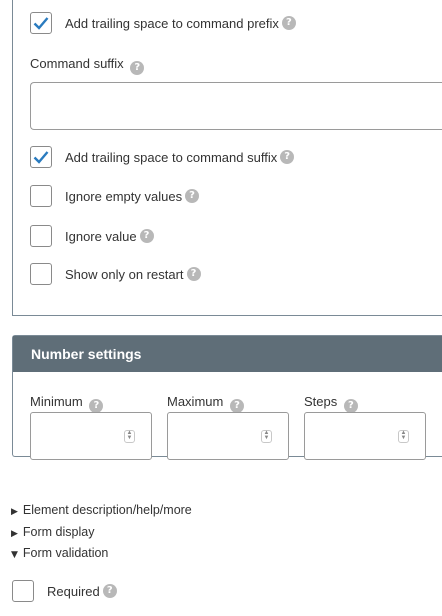  Describe the element at coordinates (41, 196) in the screenshot. I see `ignore-empty-checkbox` at that location.